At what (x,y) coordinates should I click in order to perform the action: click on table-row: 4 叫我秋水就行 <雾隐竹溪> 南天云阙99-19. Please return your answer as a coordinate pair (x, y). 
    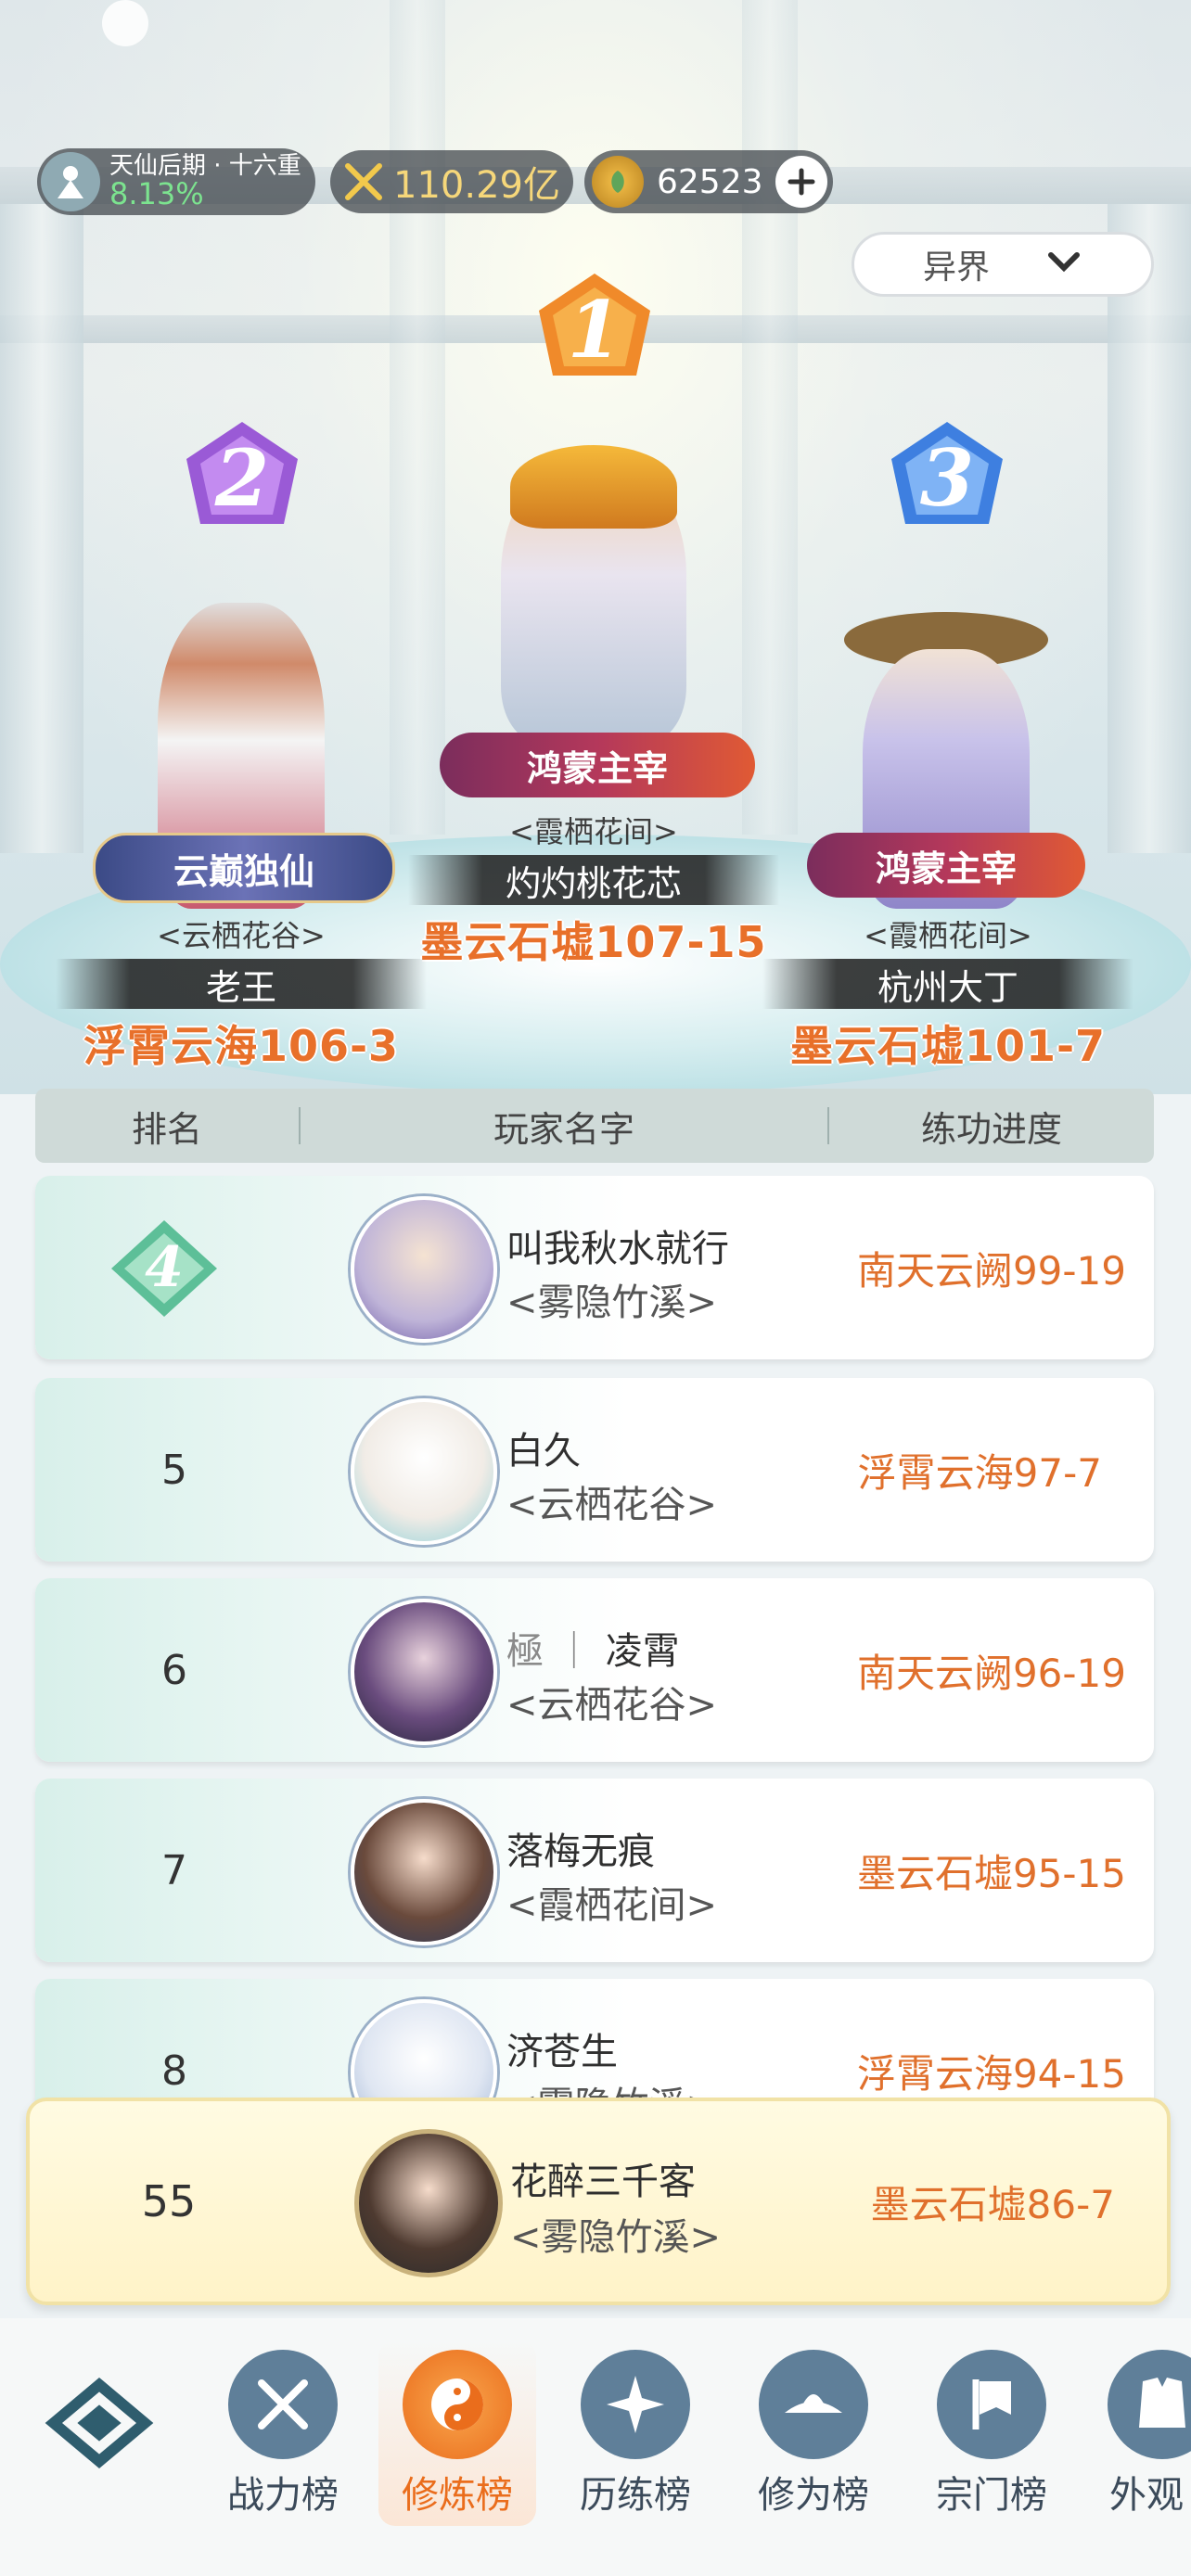
    Looking at the image, I should click on (594, 1267).